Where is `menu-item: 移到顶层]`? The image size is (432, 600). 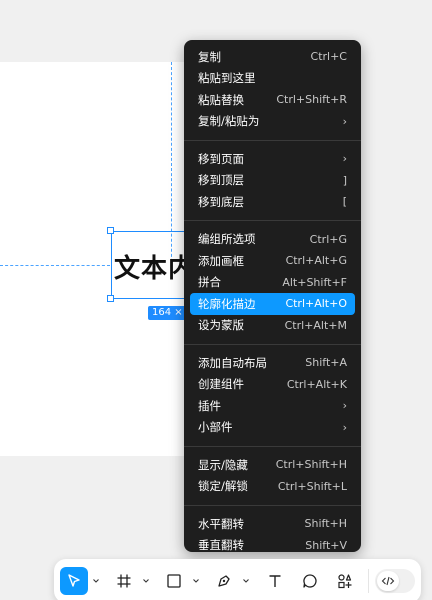 menu-item: 移到顶层] is located at coordinates (272, 181).